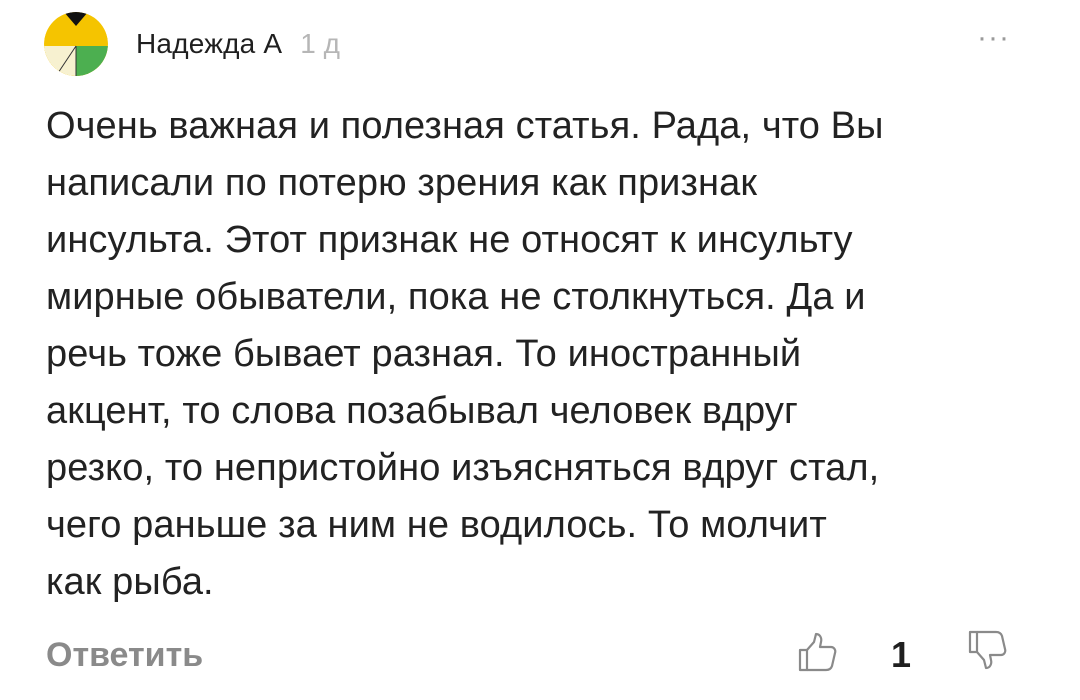  Describe the element at coordinates (320, 43) in the screenshot. I see `comment-time: 1 д` at that location.